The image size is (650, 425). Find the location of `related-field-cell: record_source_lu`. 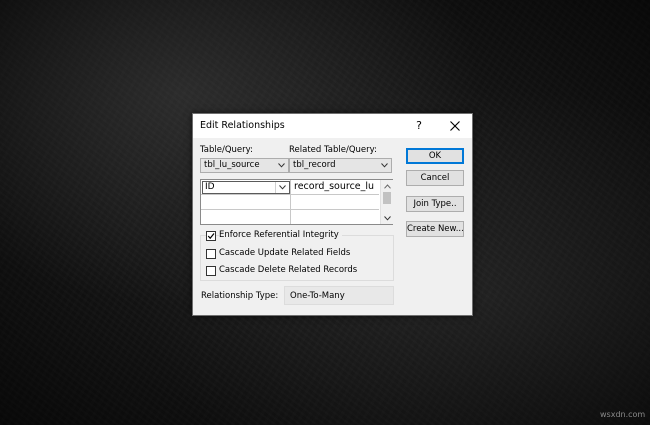

related-field-cell: record_source_lu is located at coordinates (335, 187).